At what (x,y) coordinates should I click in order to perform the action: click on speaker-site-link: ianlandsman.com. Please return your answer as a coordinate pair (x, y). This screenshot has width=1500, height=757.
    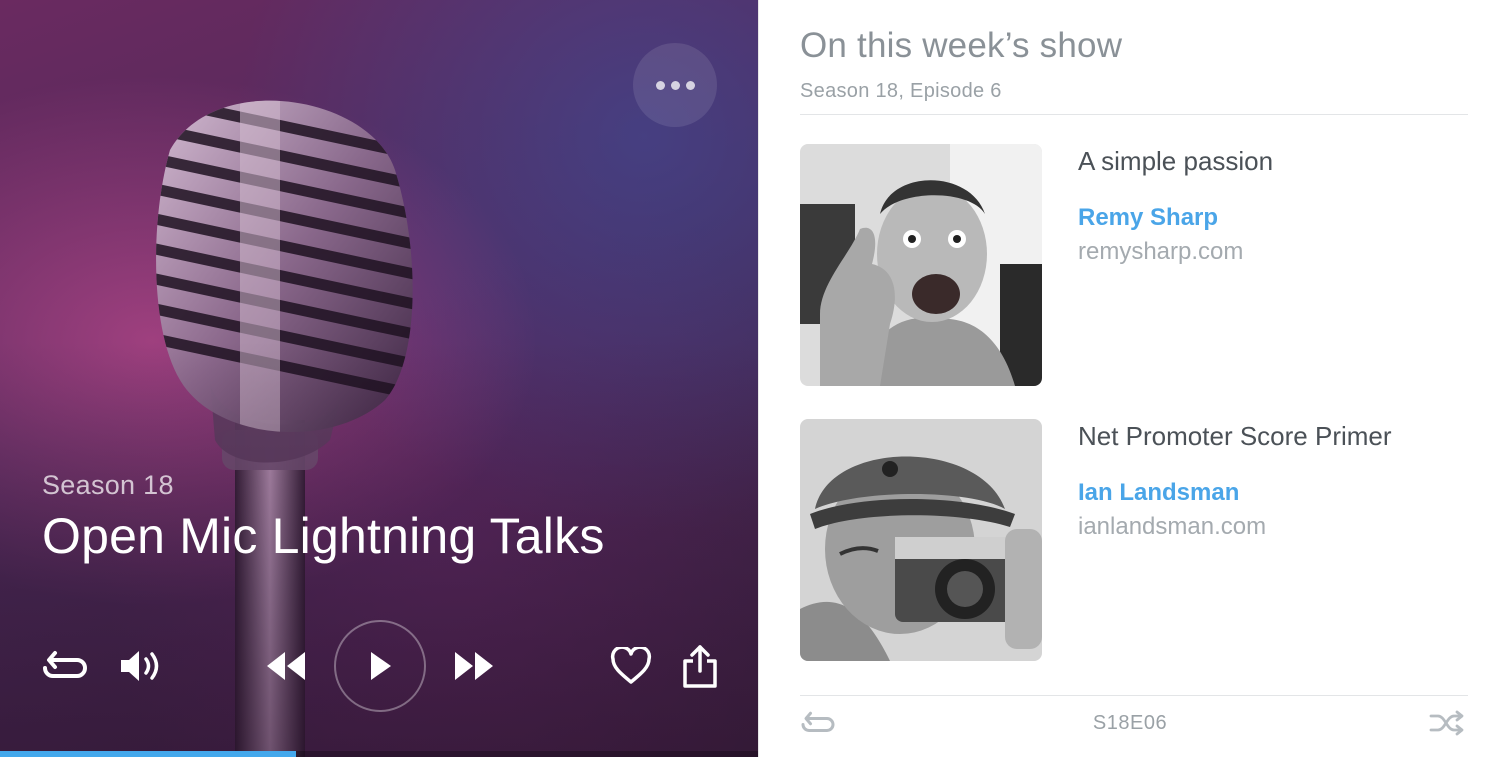
    Looking at the image, I should click on (1235, 527).